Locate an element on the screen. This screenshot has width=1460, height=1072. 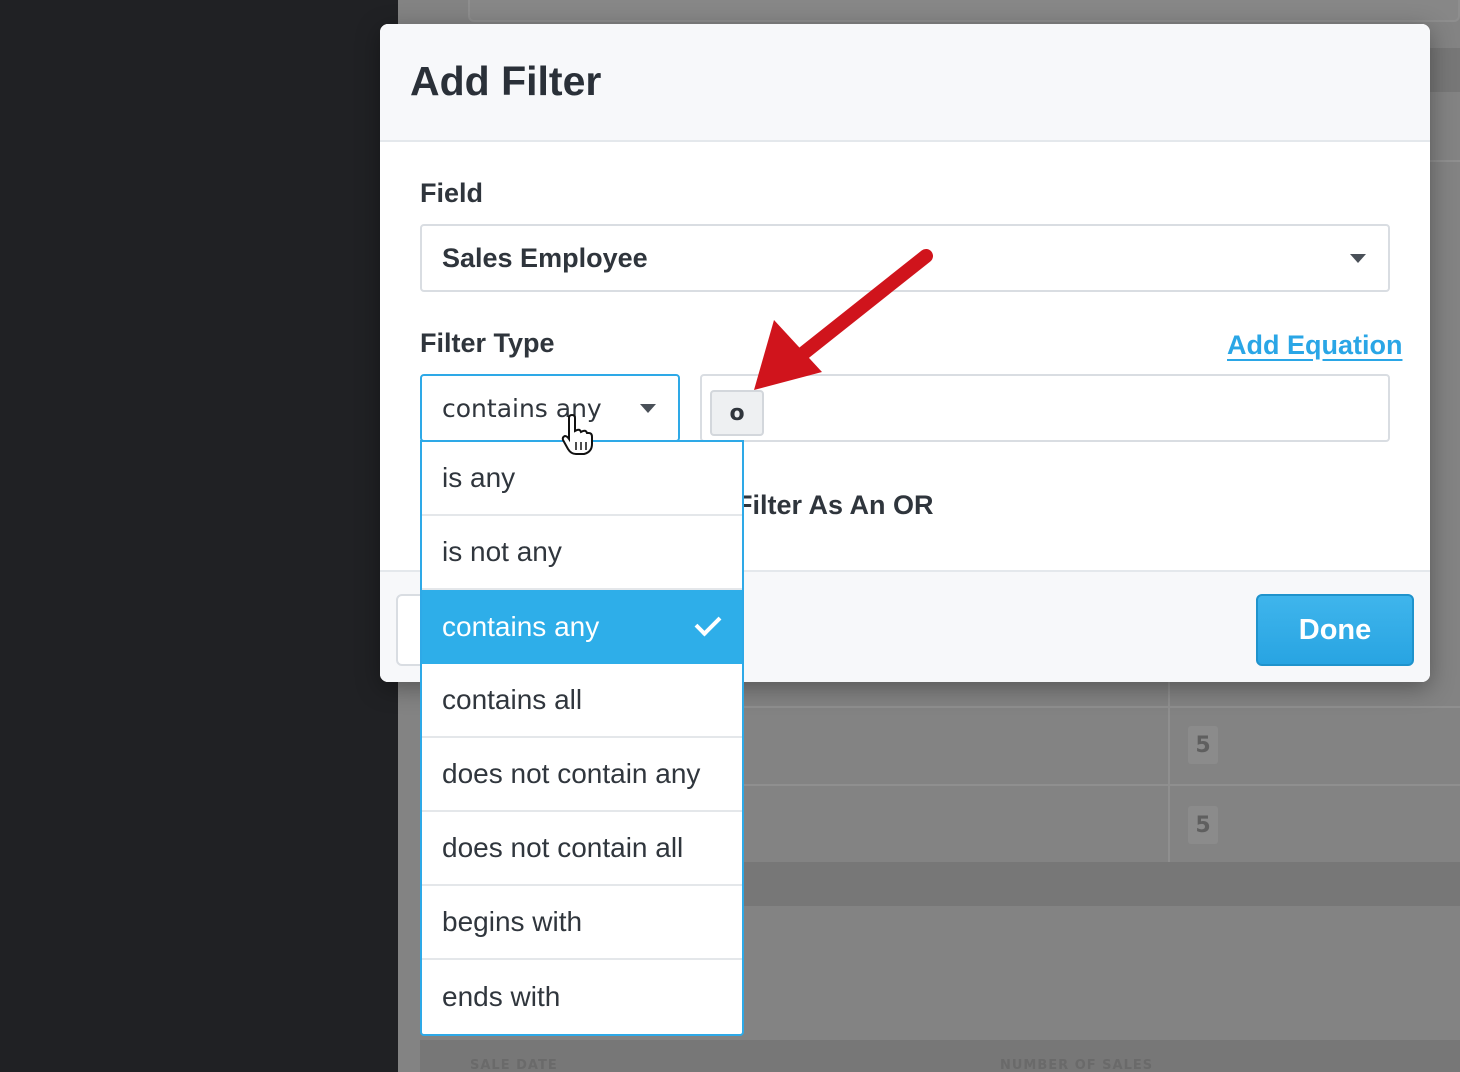
dropdown-option-contains-any: contains any is located at coordinates (582, 627).